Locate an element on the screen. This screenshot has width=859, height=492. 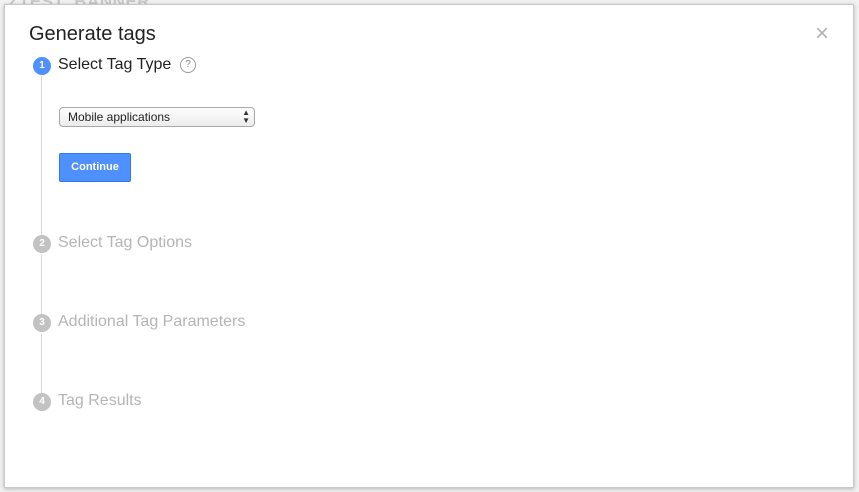
step-3-number: 3 is located at coordinates (42, 323).